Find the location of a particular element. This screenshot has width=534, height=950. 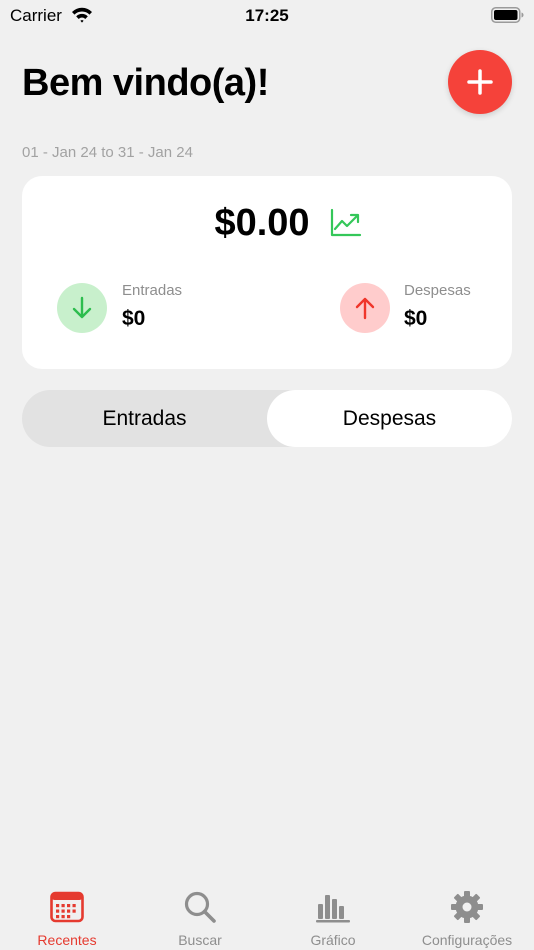

balance-row: $0.00 is located at coordinates (267, 223).